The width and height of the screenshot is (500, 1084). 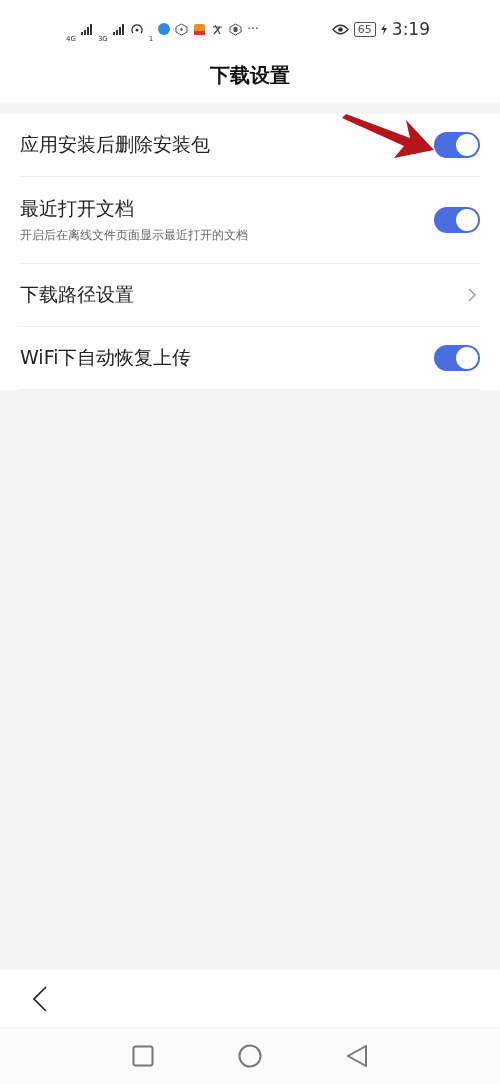 What do you see at coordinates (40, 998) in the screenshot?
I see `back-icon` at bounding box center [40, 998].